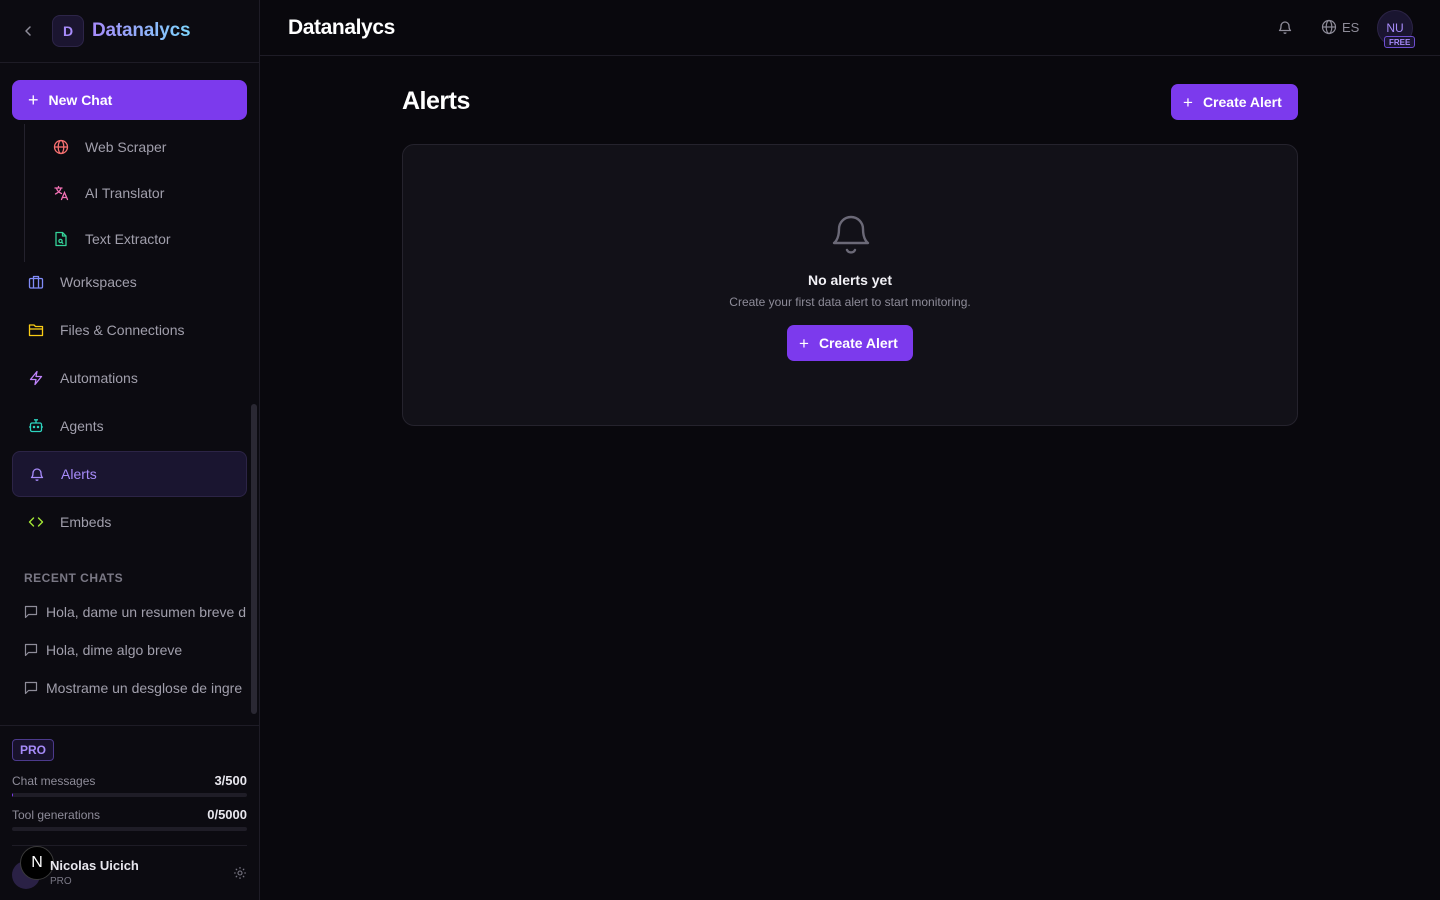  Describe the element at coordinates (436, 101) in the screenshot. I see `page-title: Alerts` at that location.